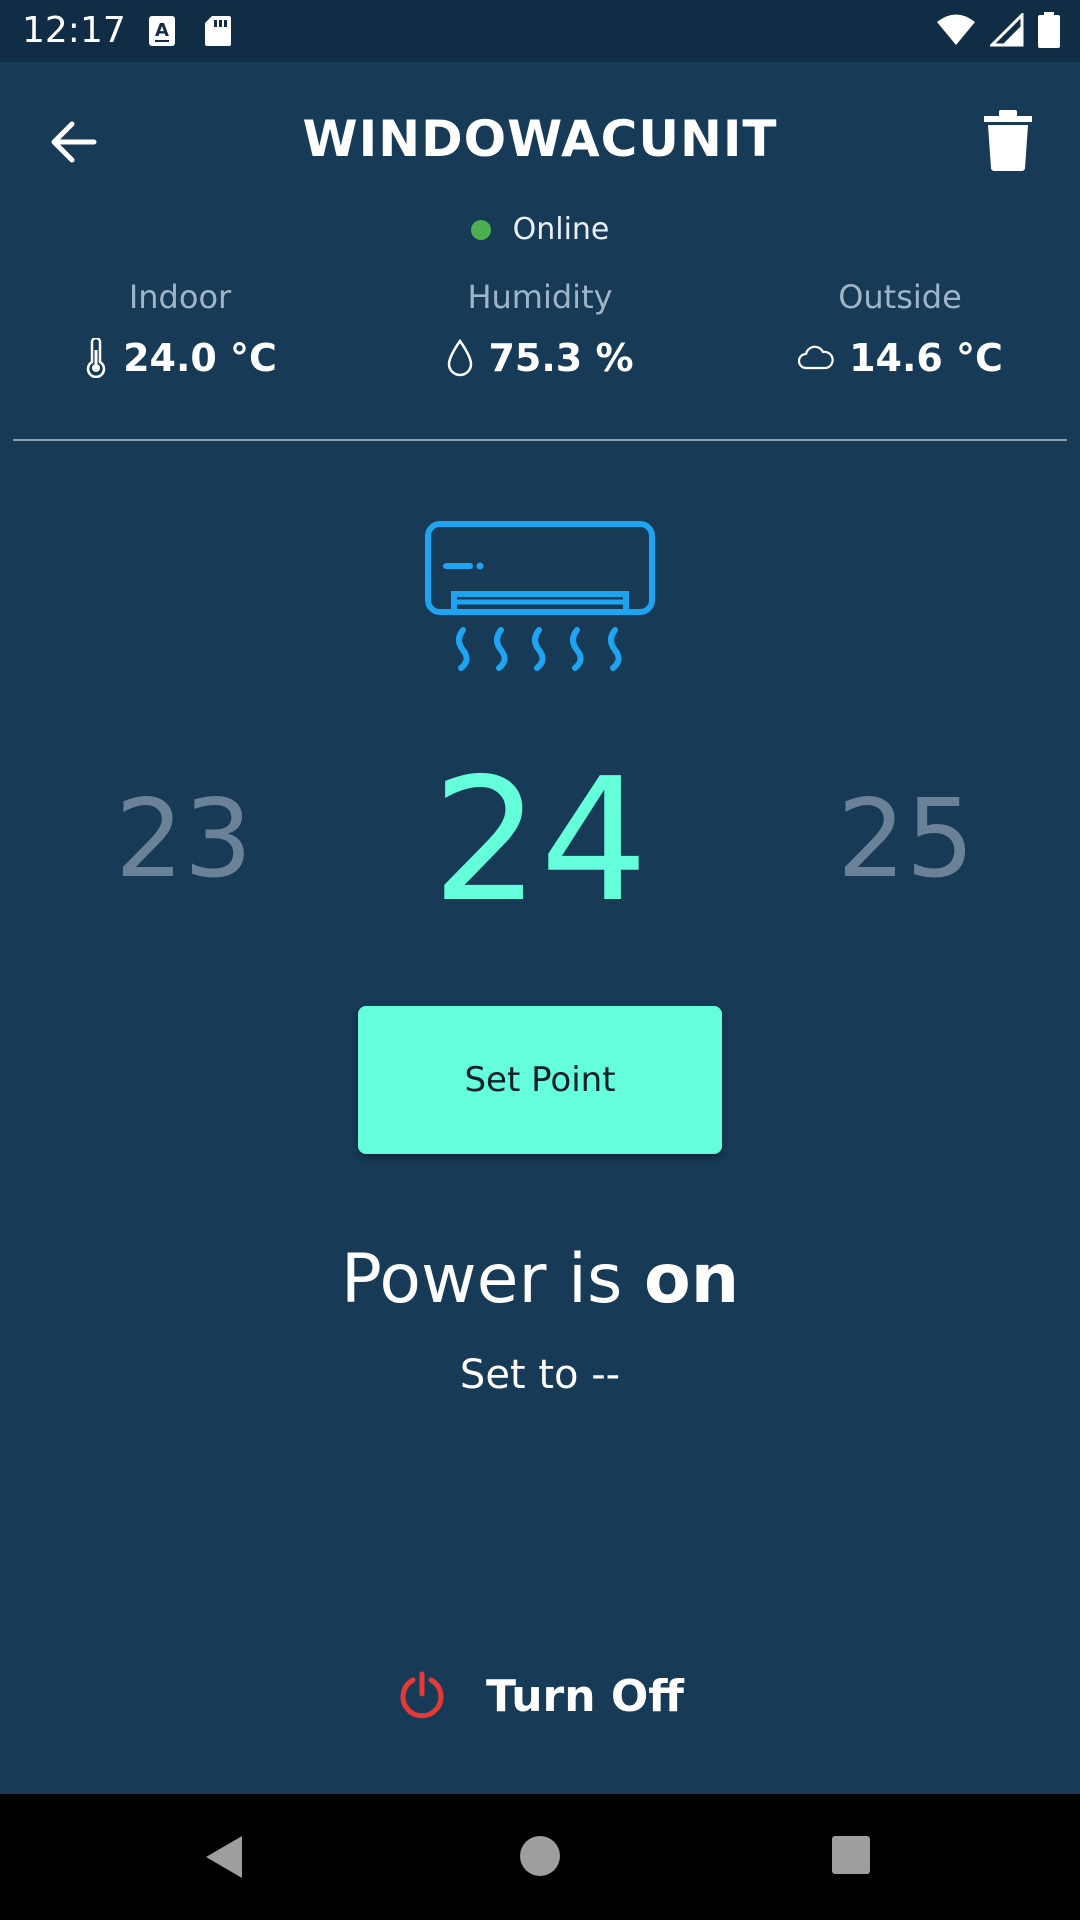  Describe the element at coordinates (180, 297) in the screenshot. I see `indoor-label: Indoor` at that location.